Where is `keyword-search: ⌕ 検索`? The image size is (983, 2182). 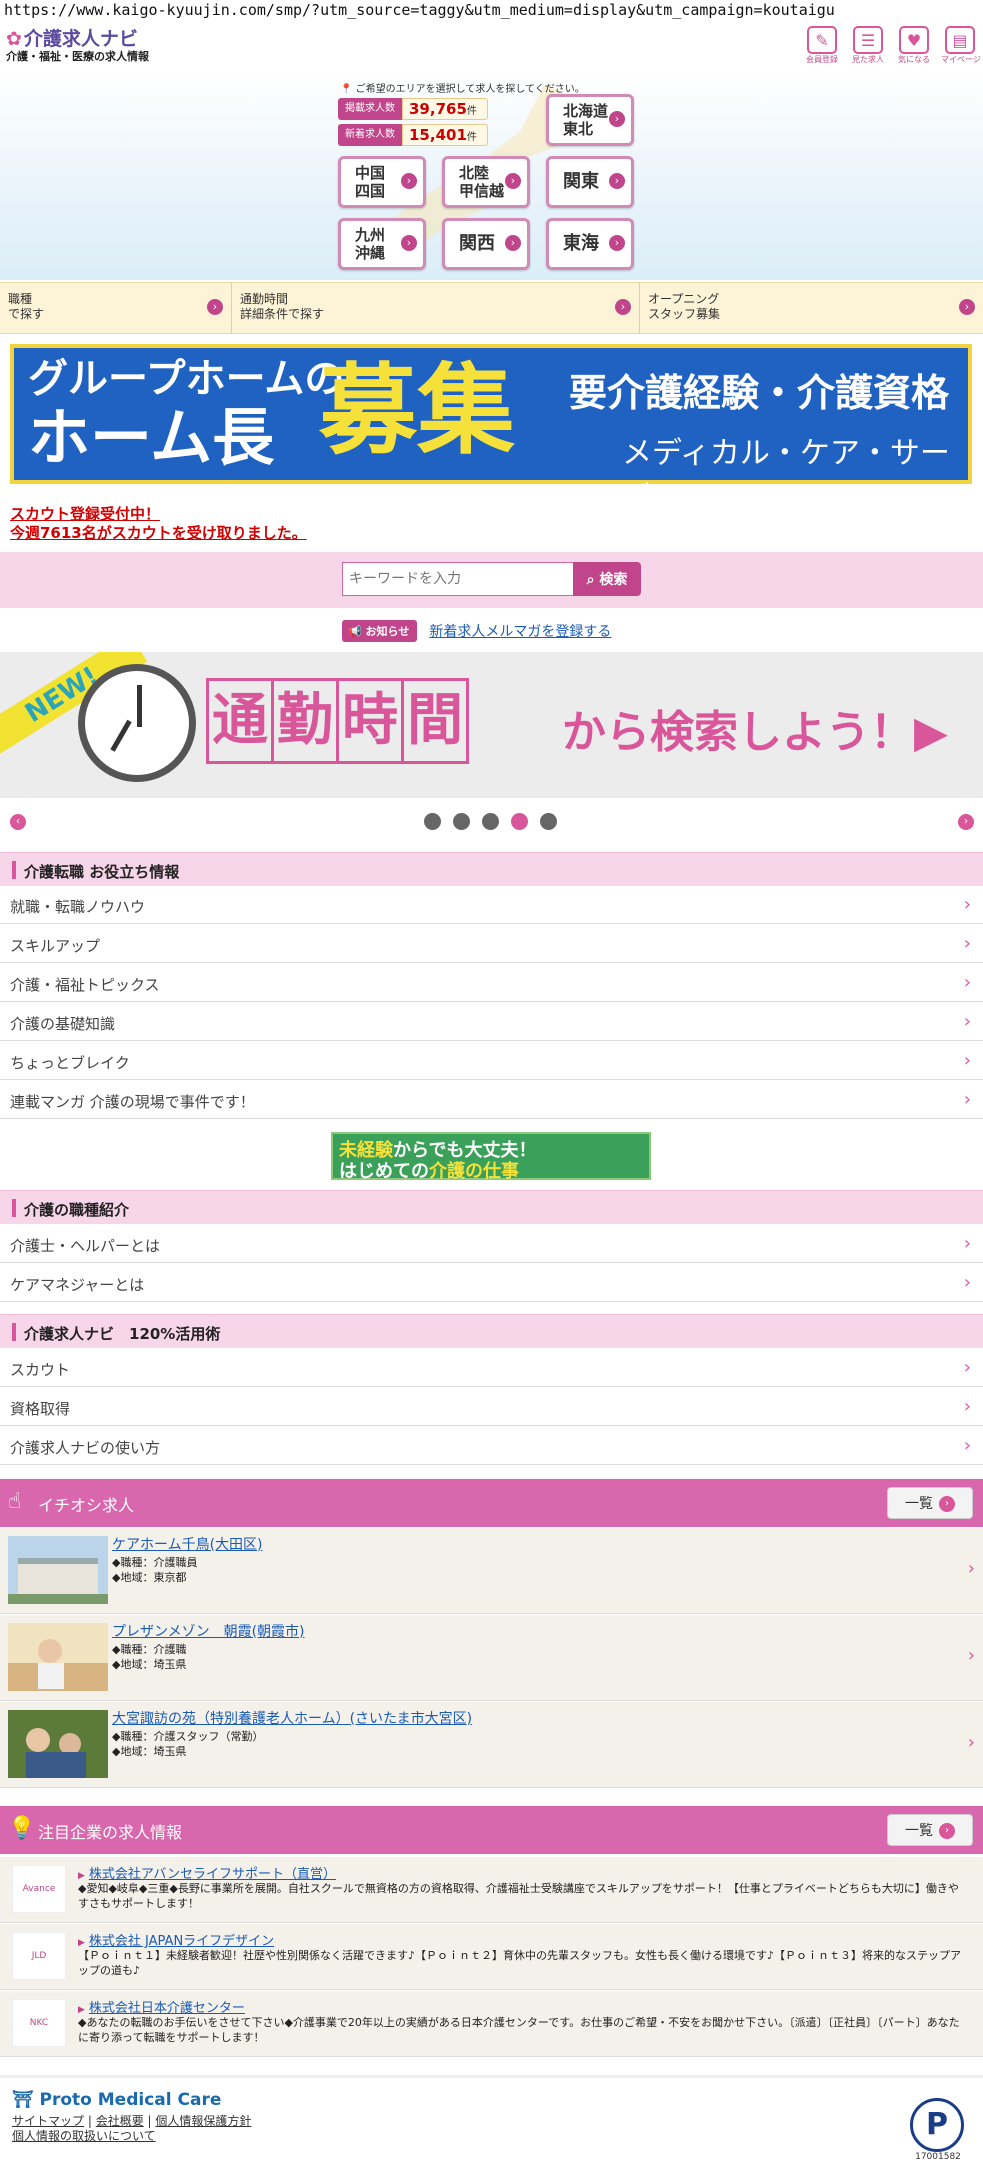 keyword-search: ⌕ 検索 is located at coordinates (491, 580).